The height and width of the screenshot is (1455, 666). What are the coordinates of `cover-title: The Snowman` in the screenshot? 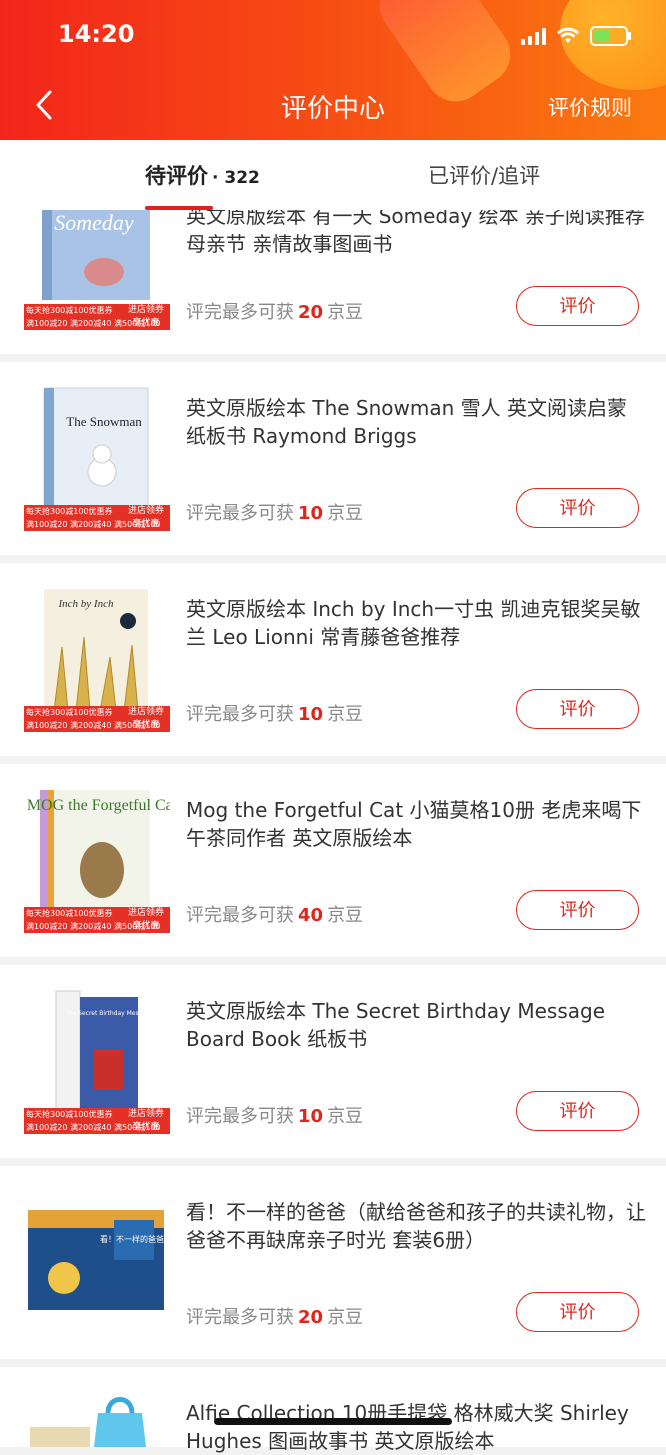 It's located at (104, 421).